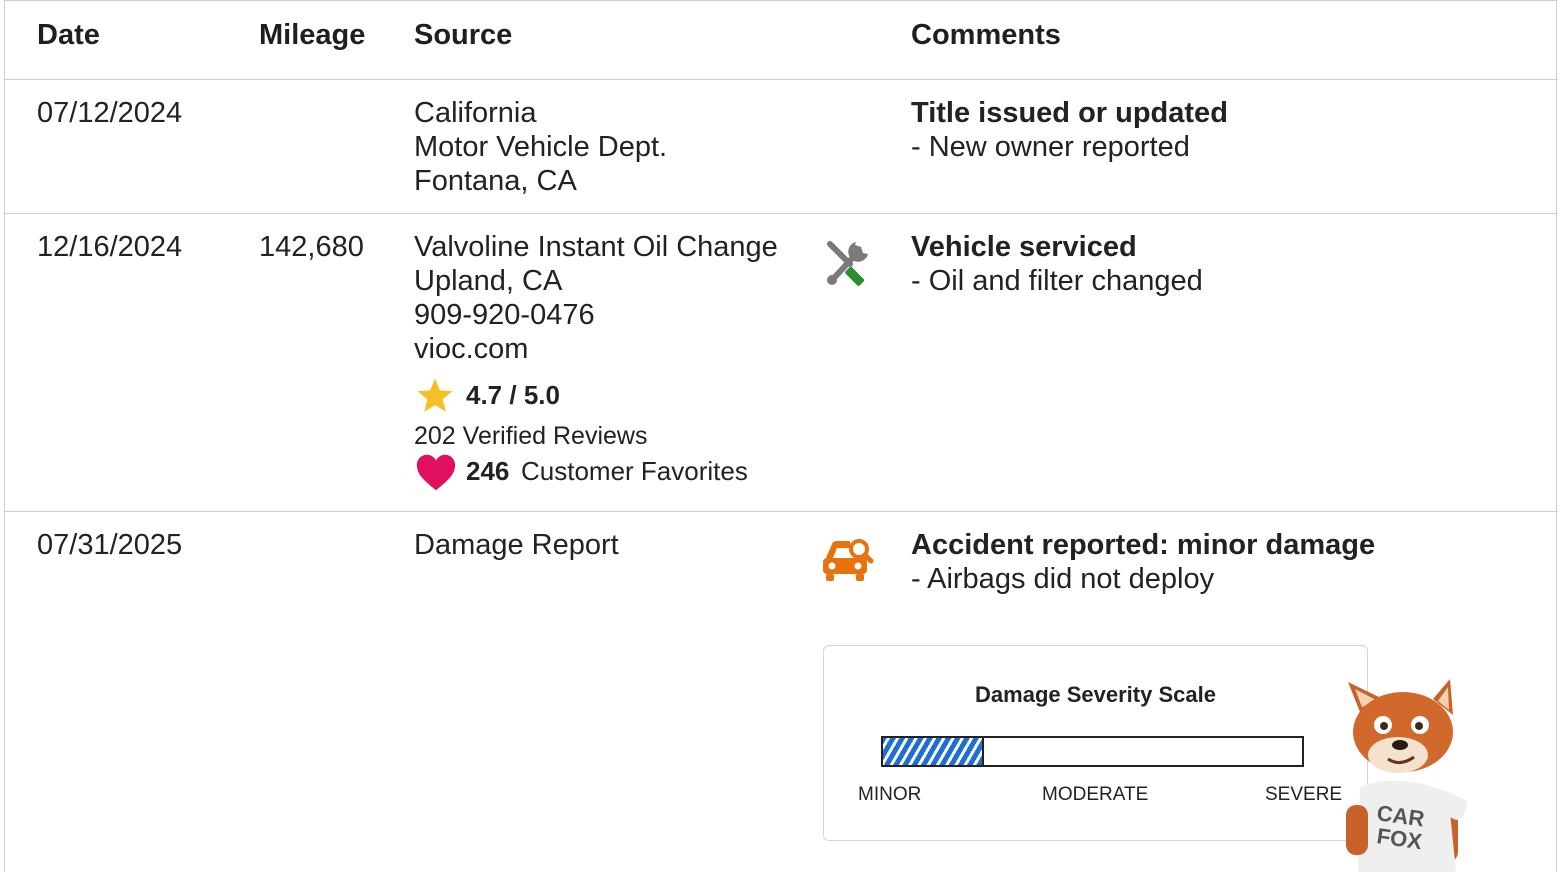  Describe the element at coordinates (513, 395) in the screenshot. I see `rating-value: 4.7 / 5.0` at that location.